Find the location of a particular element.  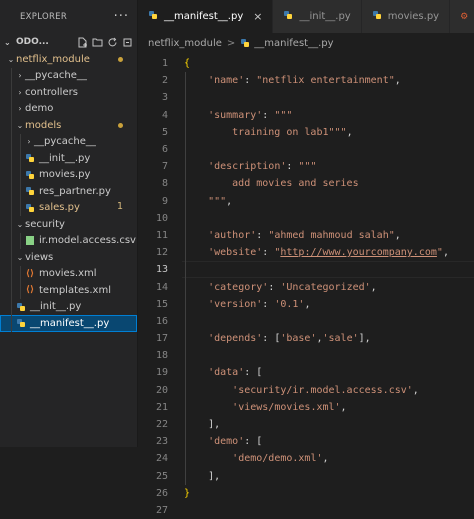

code-text: 'website': "http://www.yourcompany.com", is located at coordinates (308, 252).